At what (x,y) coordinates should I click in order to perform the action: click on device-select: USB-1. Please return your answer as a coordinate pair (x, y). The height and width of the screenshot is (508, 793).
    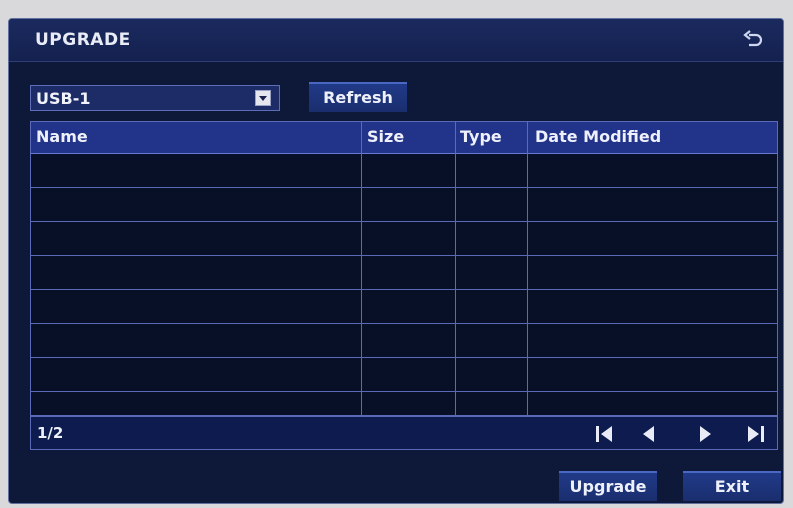
    Looking at the image, I should click on (155, 98).